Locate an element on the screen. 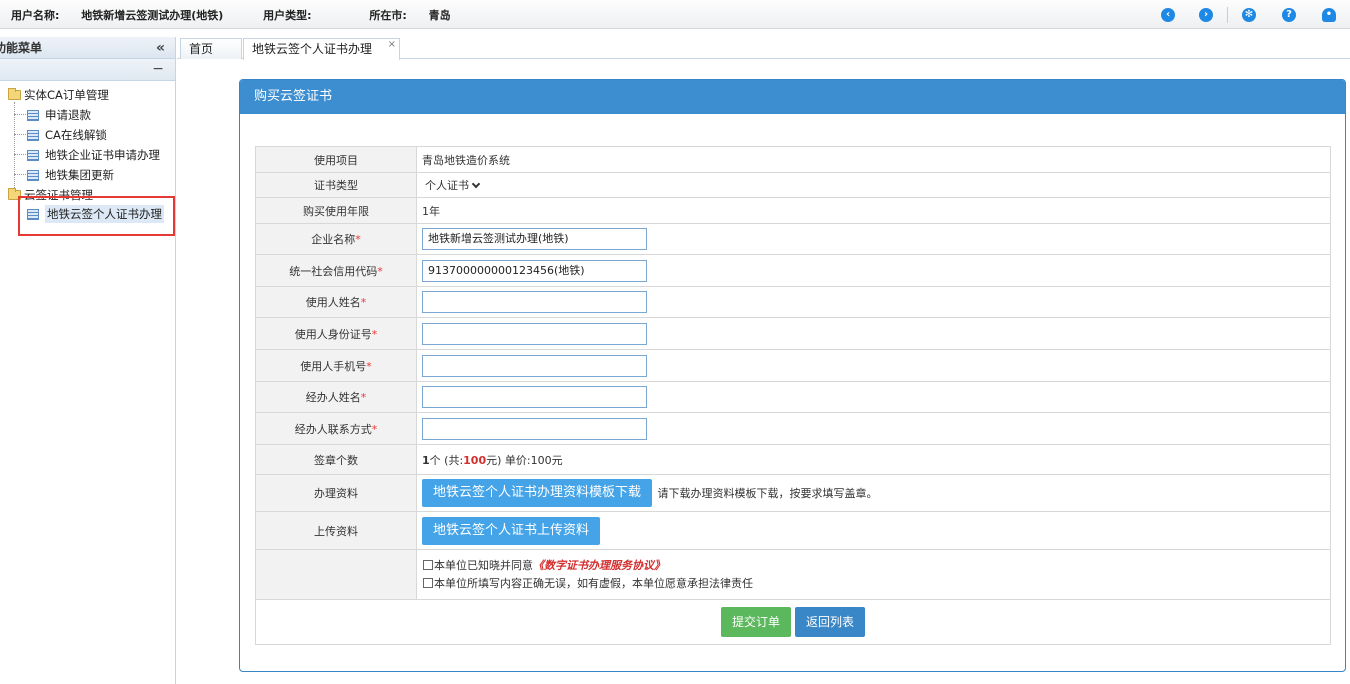 This screenshot has height=684, width=1350. user-name-label: 用户名称: is located at coordinates (35, 15).